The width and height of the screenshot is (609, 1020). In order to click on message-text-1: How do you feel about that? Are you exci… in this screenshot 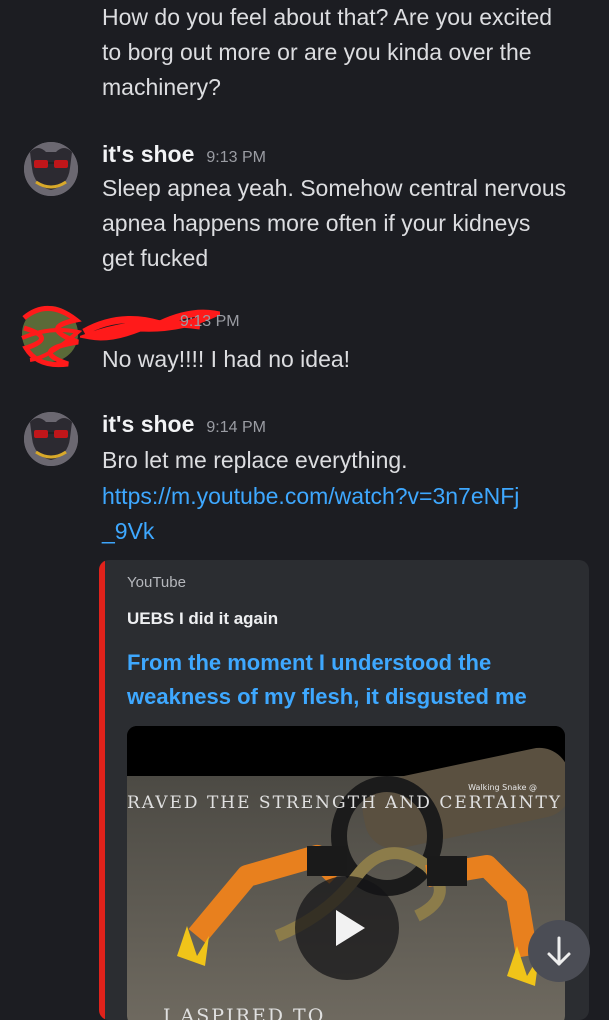, I will do `click(327, 52)`.